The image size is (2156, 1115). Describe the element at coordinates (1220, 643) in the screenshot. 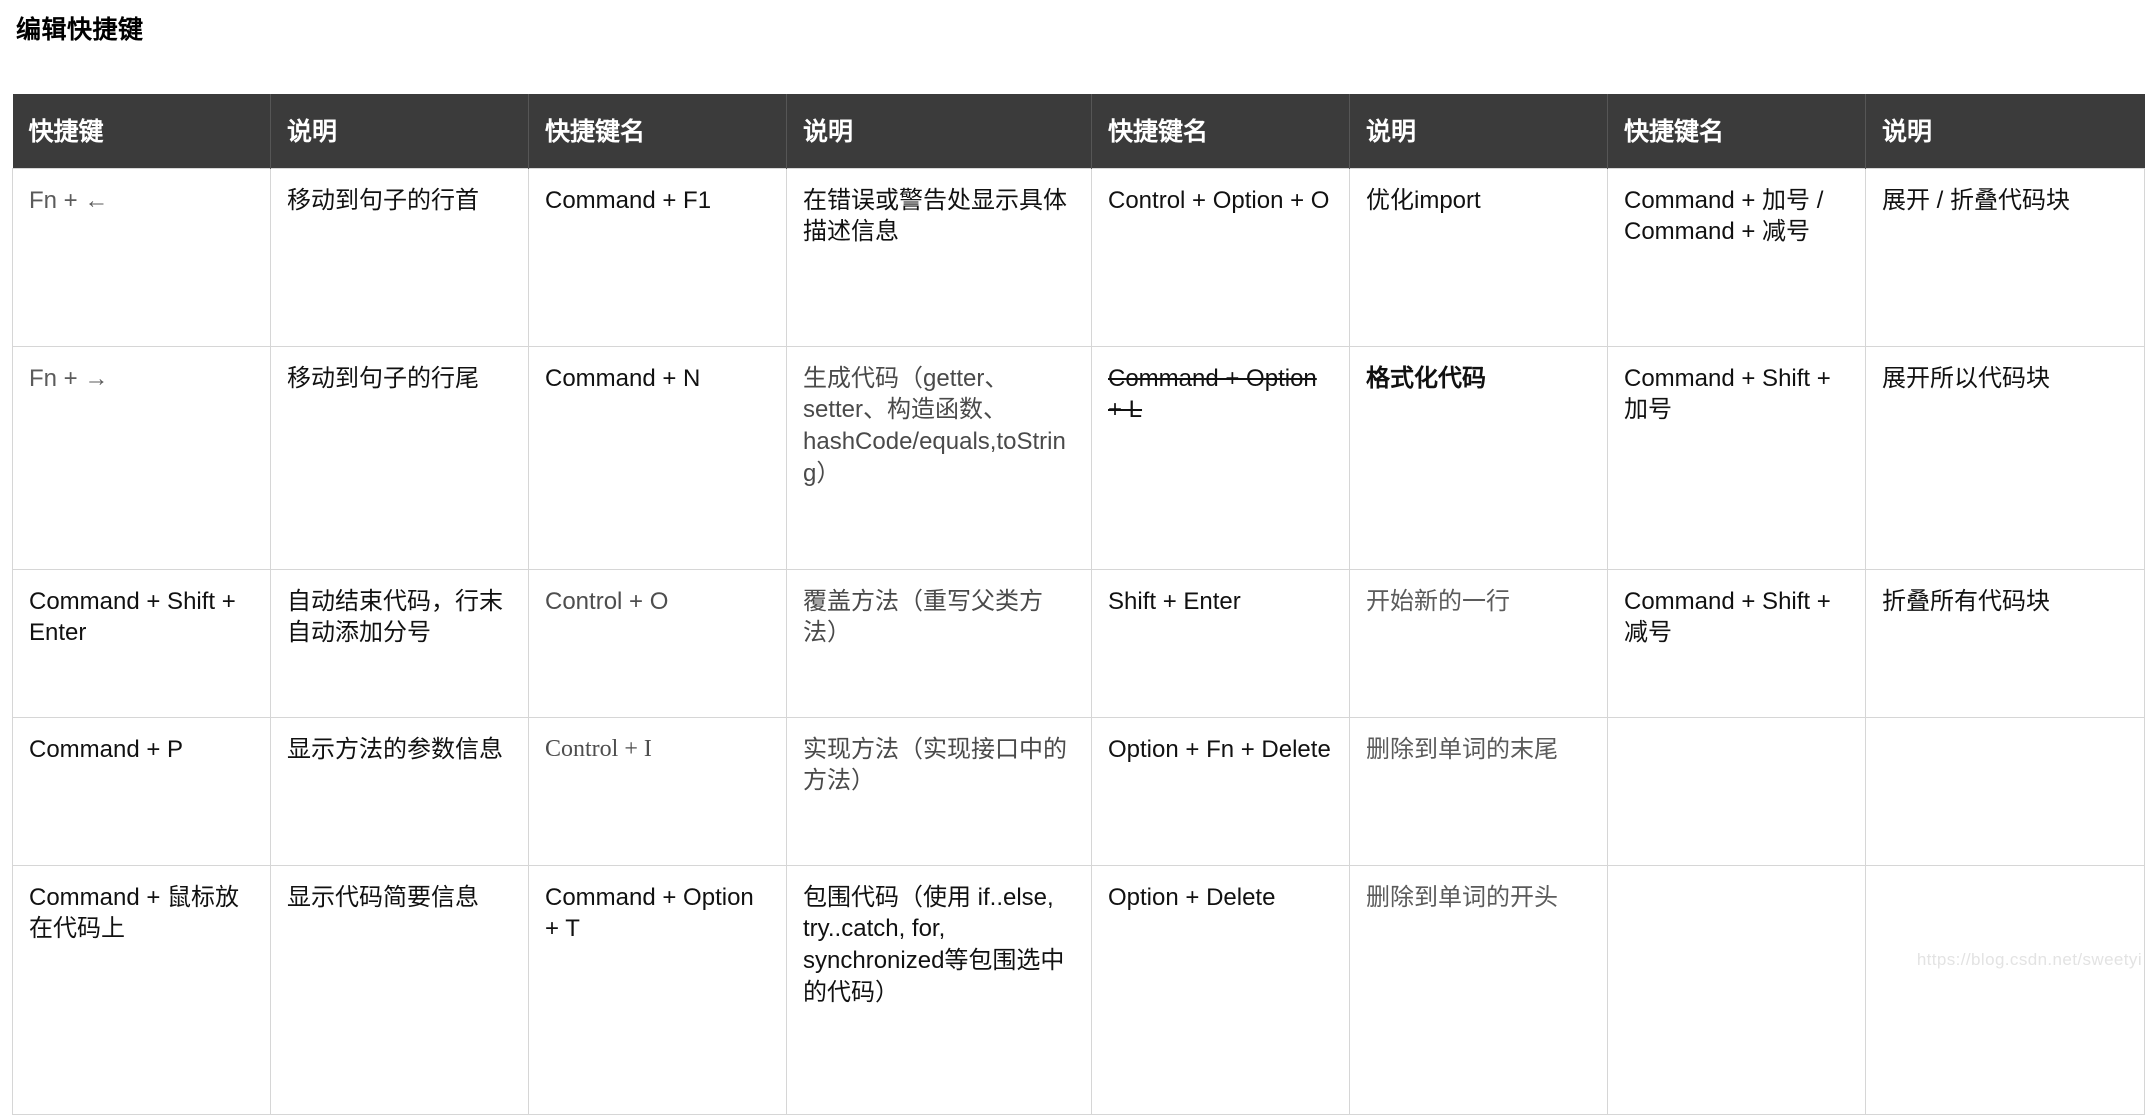

I see `cell-shortcut-3: Shift + Enter` at that location.